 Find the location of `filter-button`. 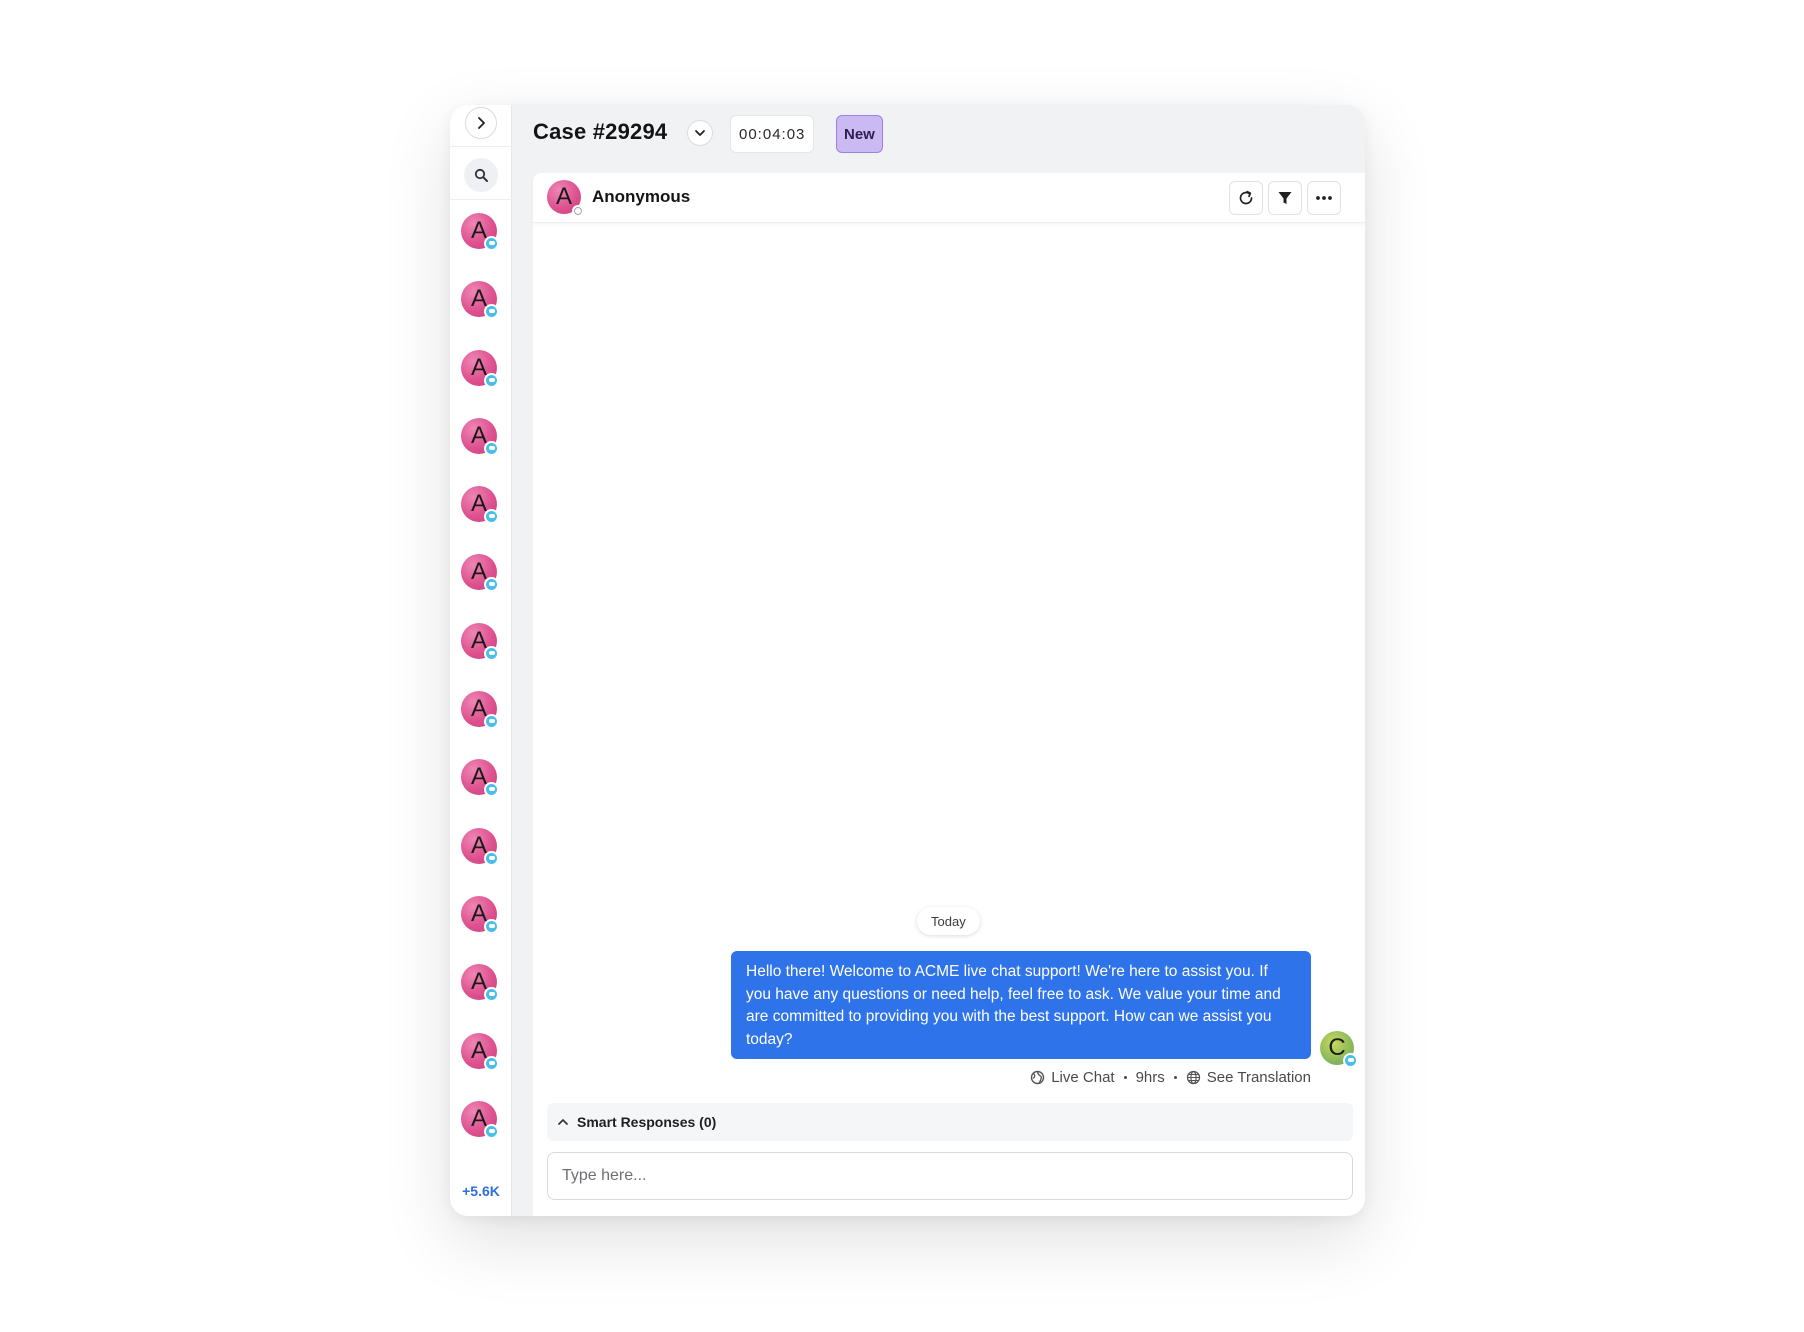

filter-button is located at coordinates (1285, 198).